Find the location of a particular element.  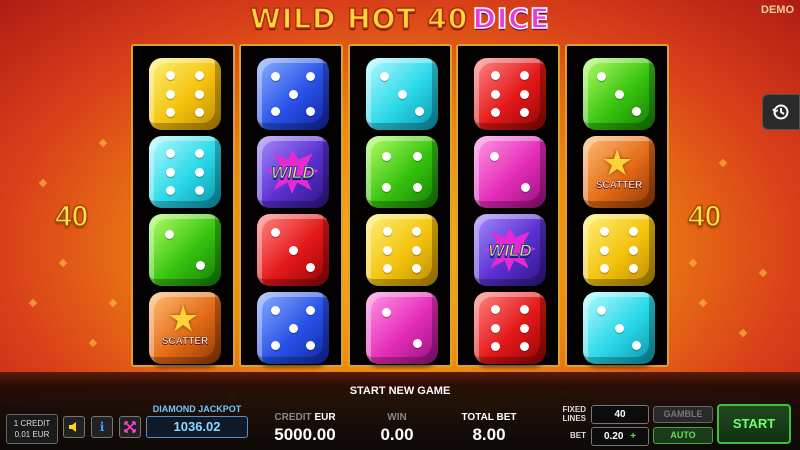

total-bet-label: TOTAL BET is located at coordinates (489, 417).